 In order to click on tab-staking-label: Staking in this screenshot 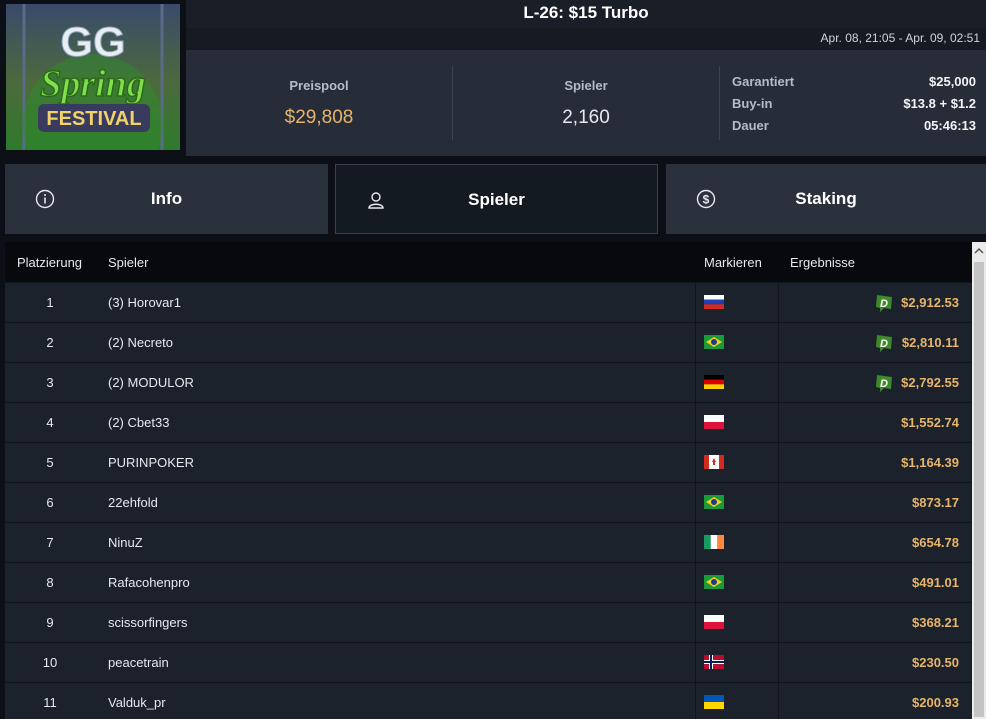, I will do `click(826, 198)`.